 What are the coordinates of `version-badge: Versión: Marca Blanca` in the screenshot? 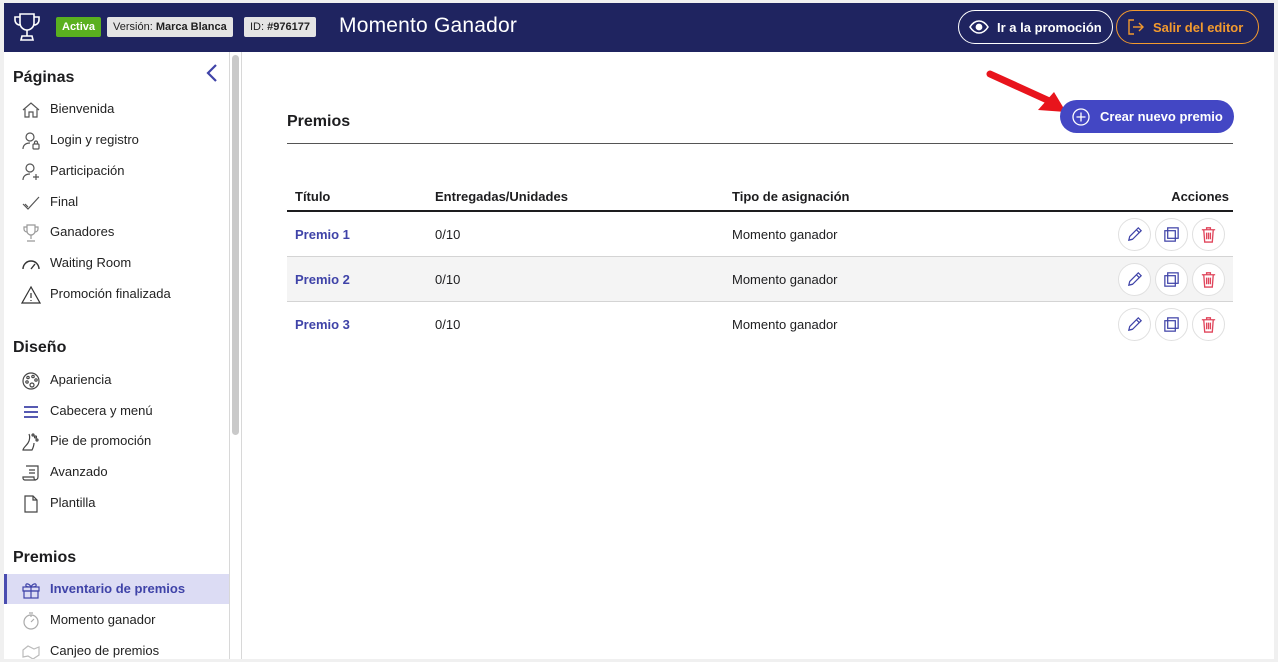 It's located at (170, 27).